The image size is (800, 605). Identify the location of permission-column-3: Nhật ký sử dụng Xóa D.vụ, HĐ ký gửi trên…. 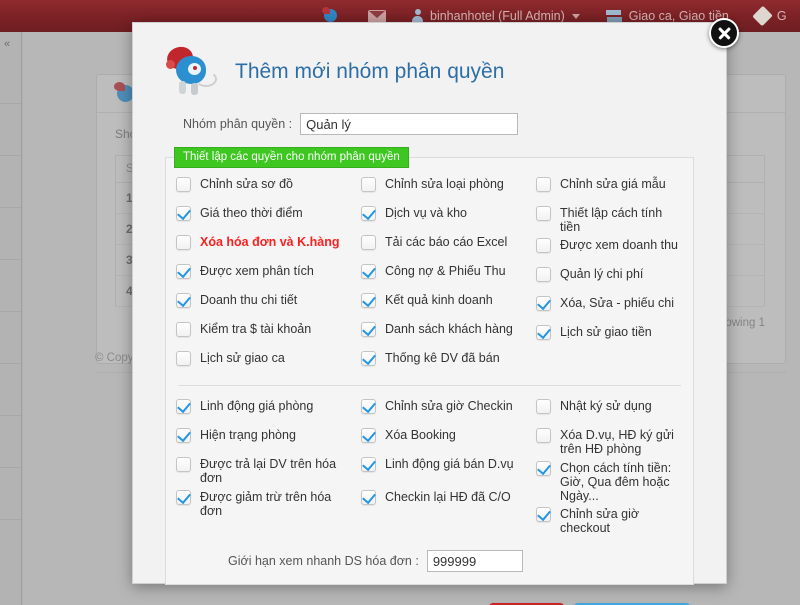
(609, 466).